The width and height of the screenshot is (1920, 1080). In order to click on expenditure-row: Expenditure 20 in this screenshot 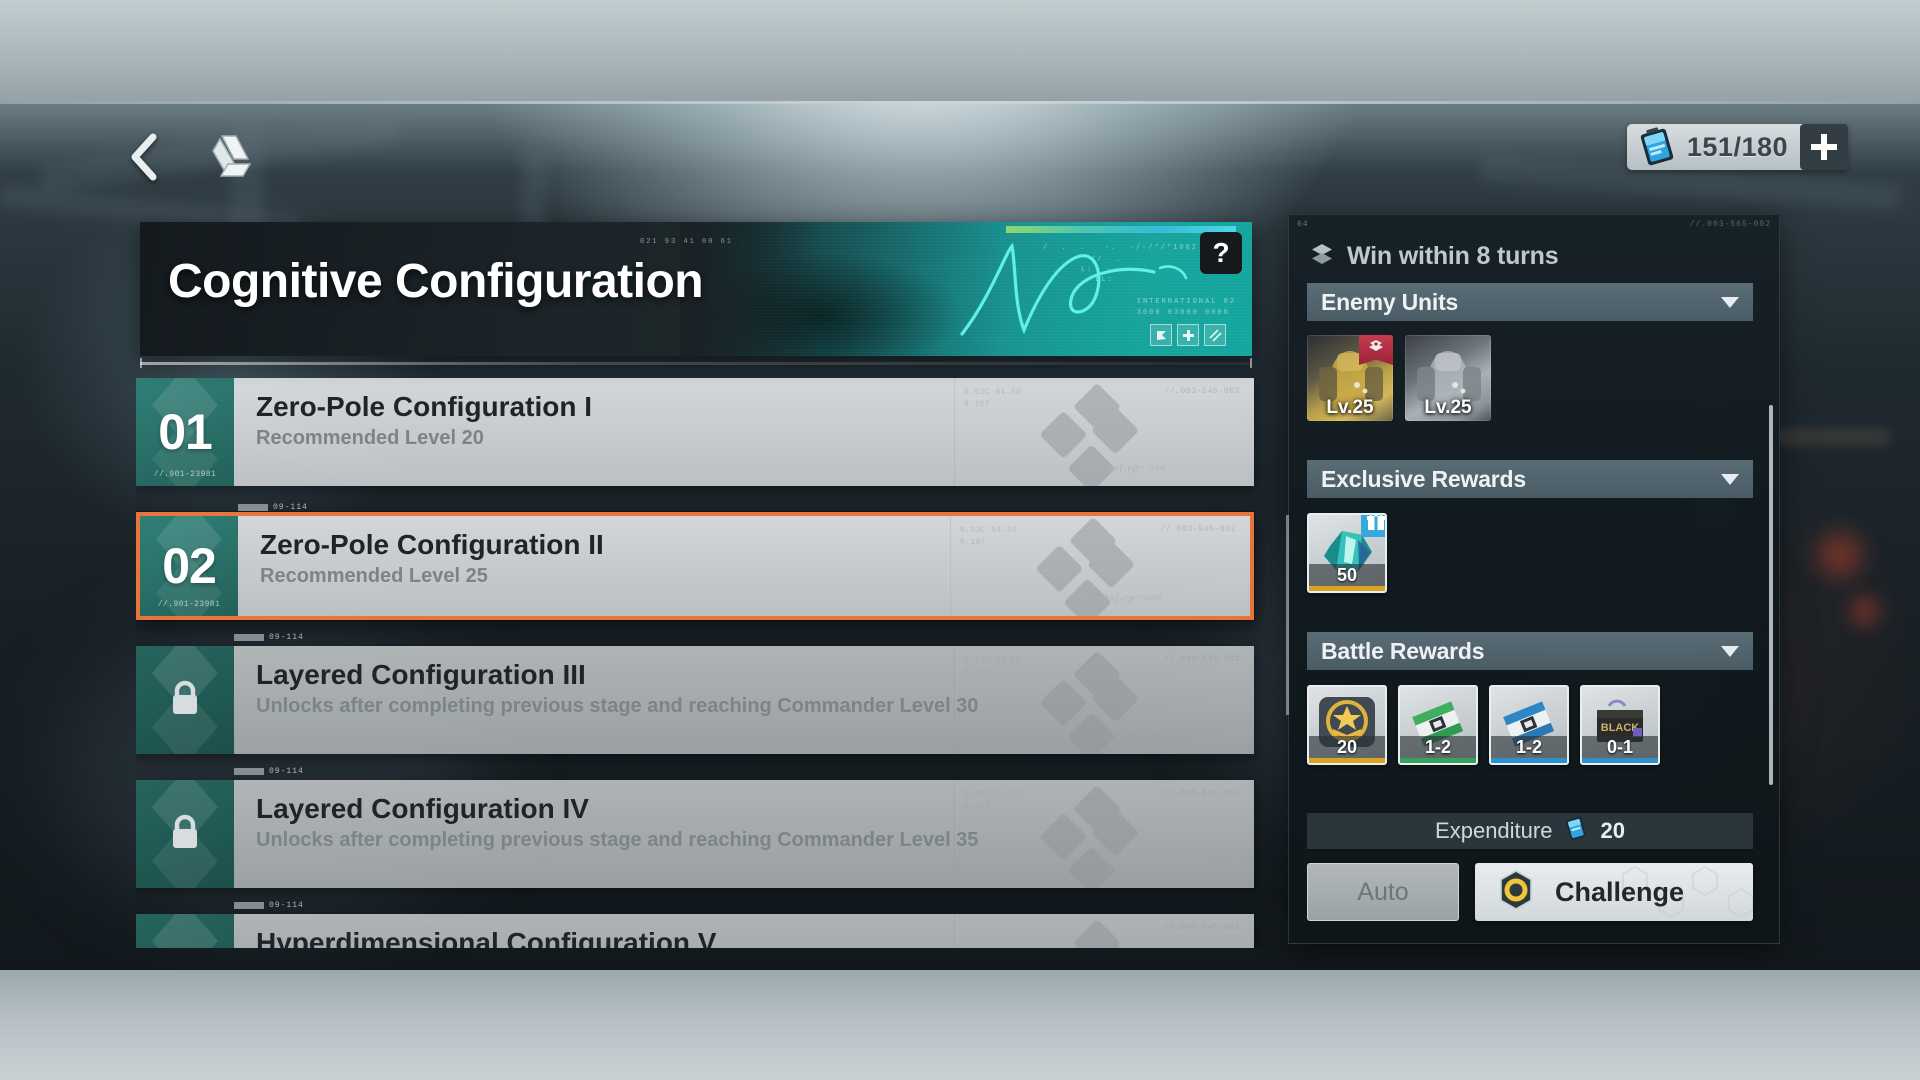, I will do `click(1530, 831)`.